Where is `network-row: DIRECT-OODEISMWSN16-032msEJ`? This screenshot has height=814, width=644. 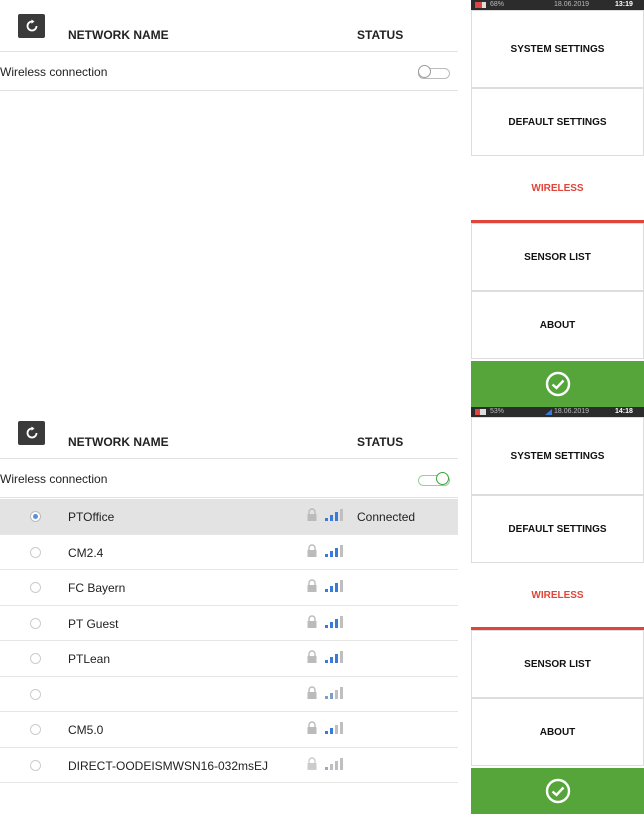
network-row: DIRECT-OODEISMWSN16-032msEJ is located at coordinates (229, 765).